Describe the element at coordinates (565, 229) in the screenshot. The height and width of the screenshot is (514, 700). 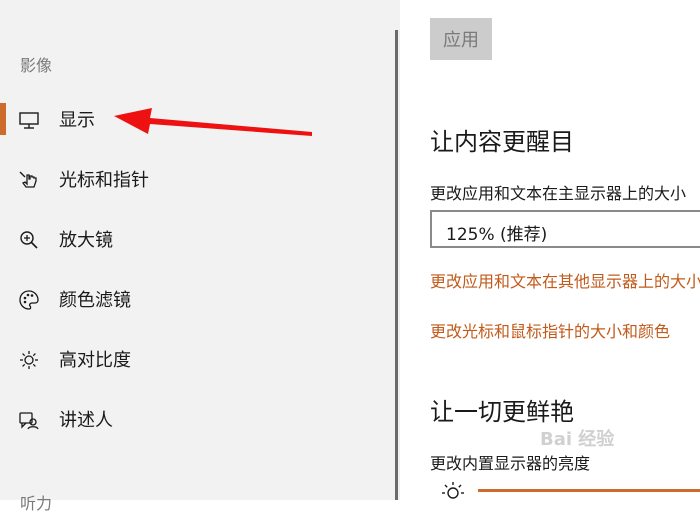
I see `scale-dropdown: 125% (推荐)` at that location.